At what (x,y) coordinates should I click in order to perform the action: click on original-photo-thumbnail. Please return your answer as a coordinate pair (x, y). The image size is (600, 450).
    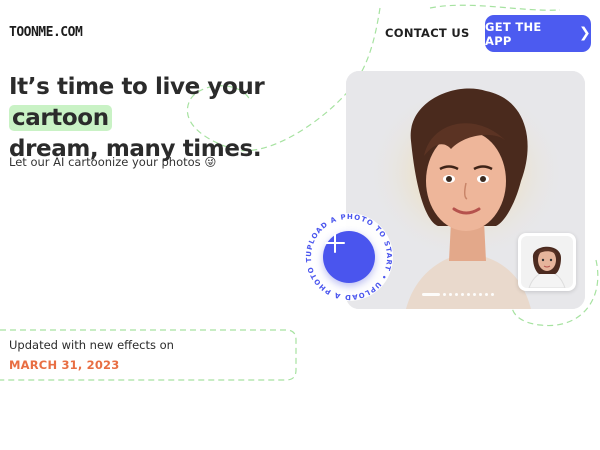
    Looking at the image, I should click on (547, 262).